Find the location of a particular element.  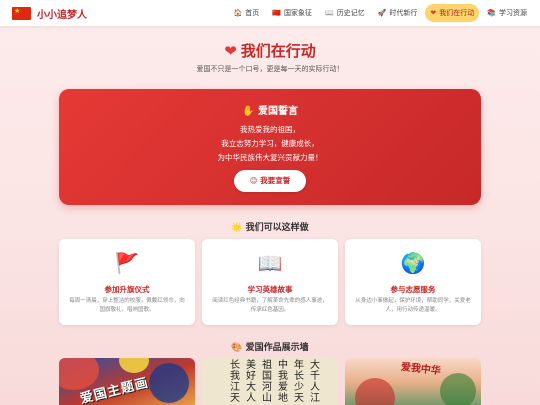

book-icon: 📖 is located at coordinates (329, 13).